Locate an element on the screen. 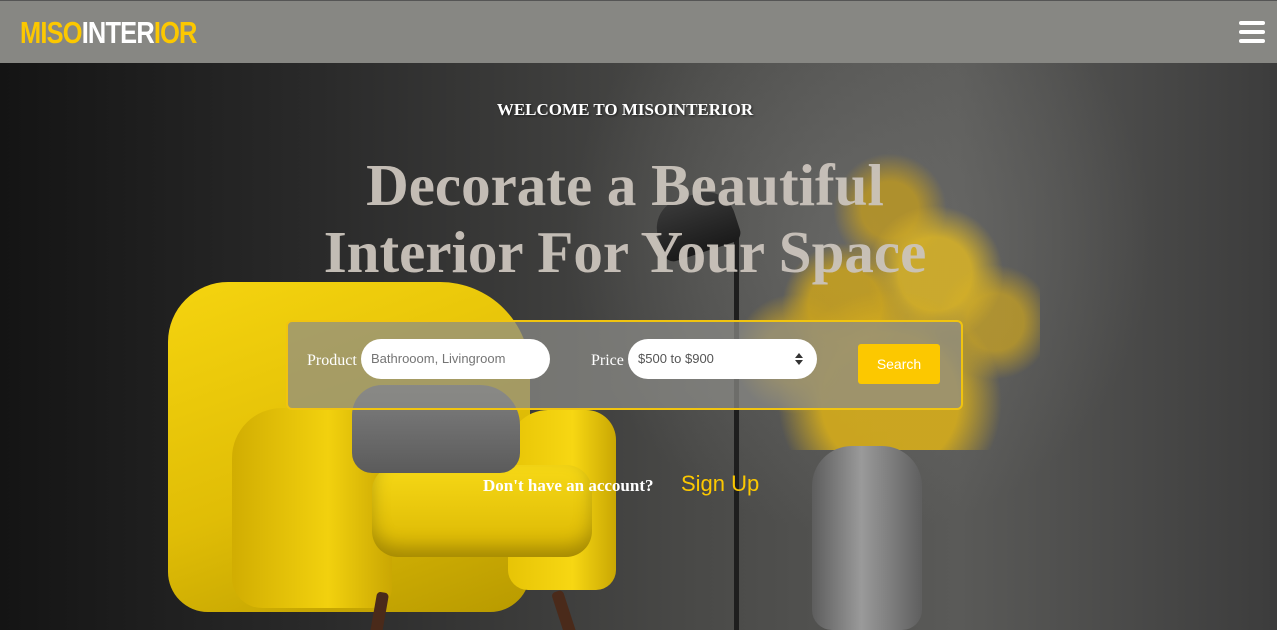  spinner-up-icon is located at coordinates (799, 355).